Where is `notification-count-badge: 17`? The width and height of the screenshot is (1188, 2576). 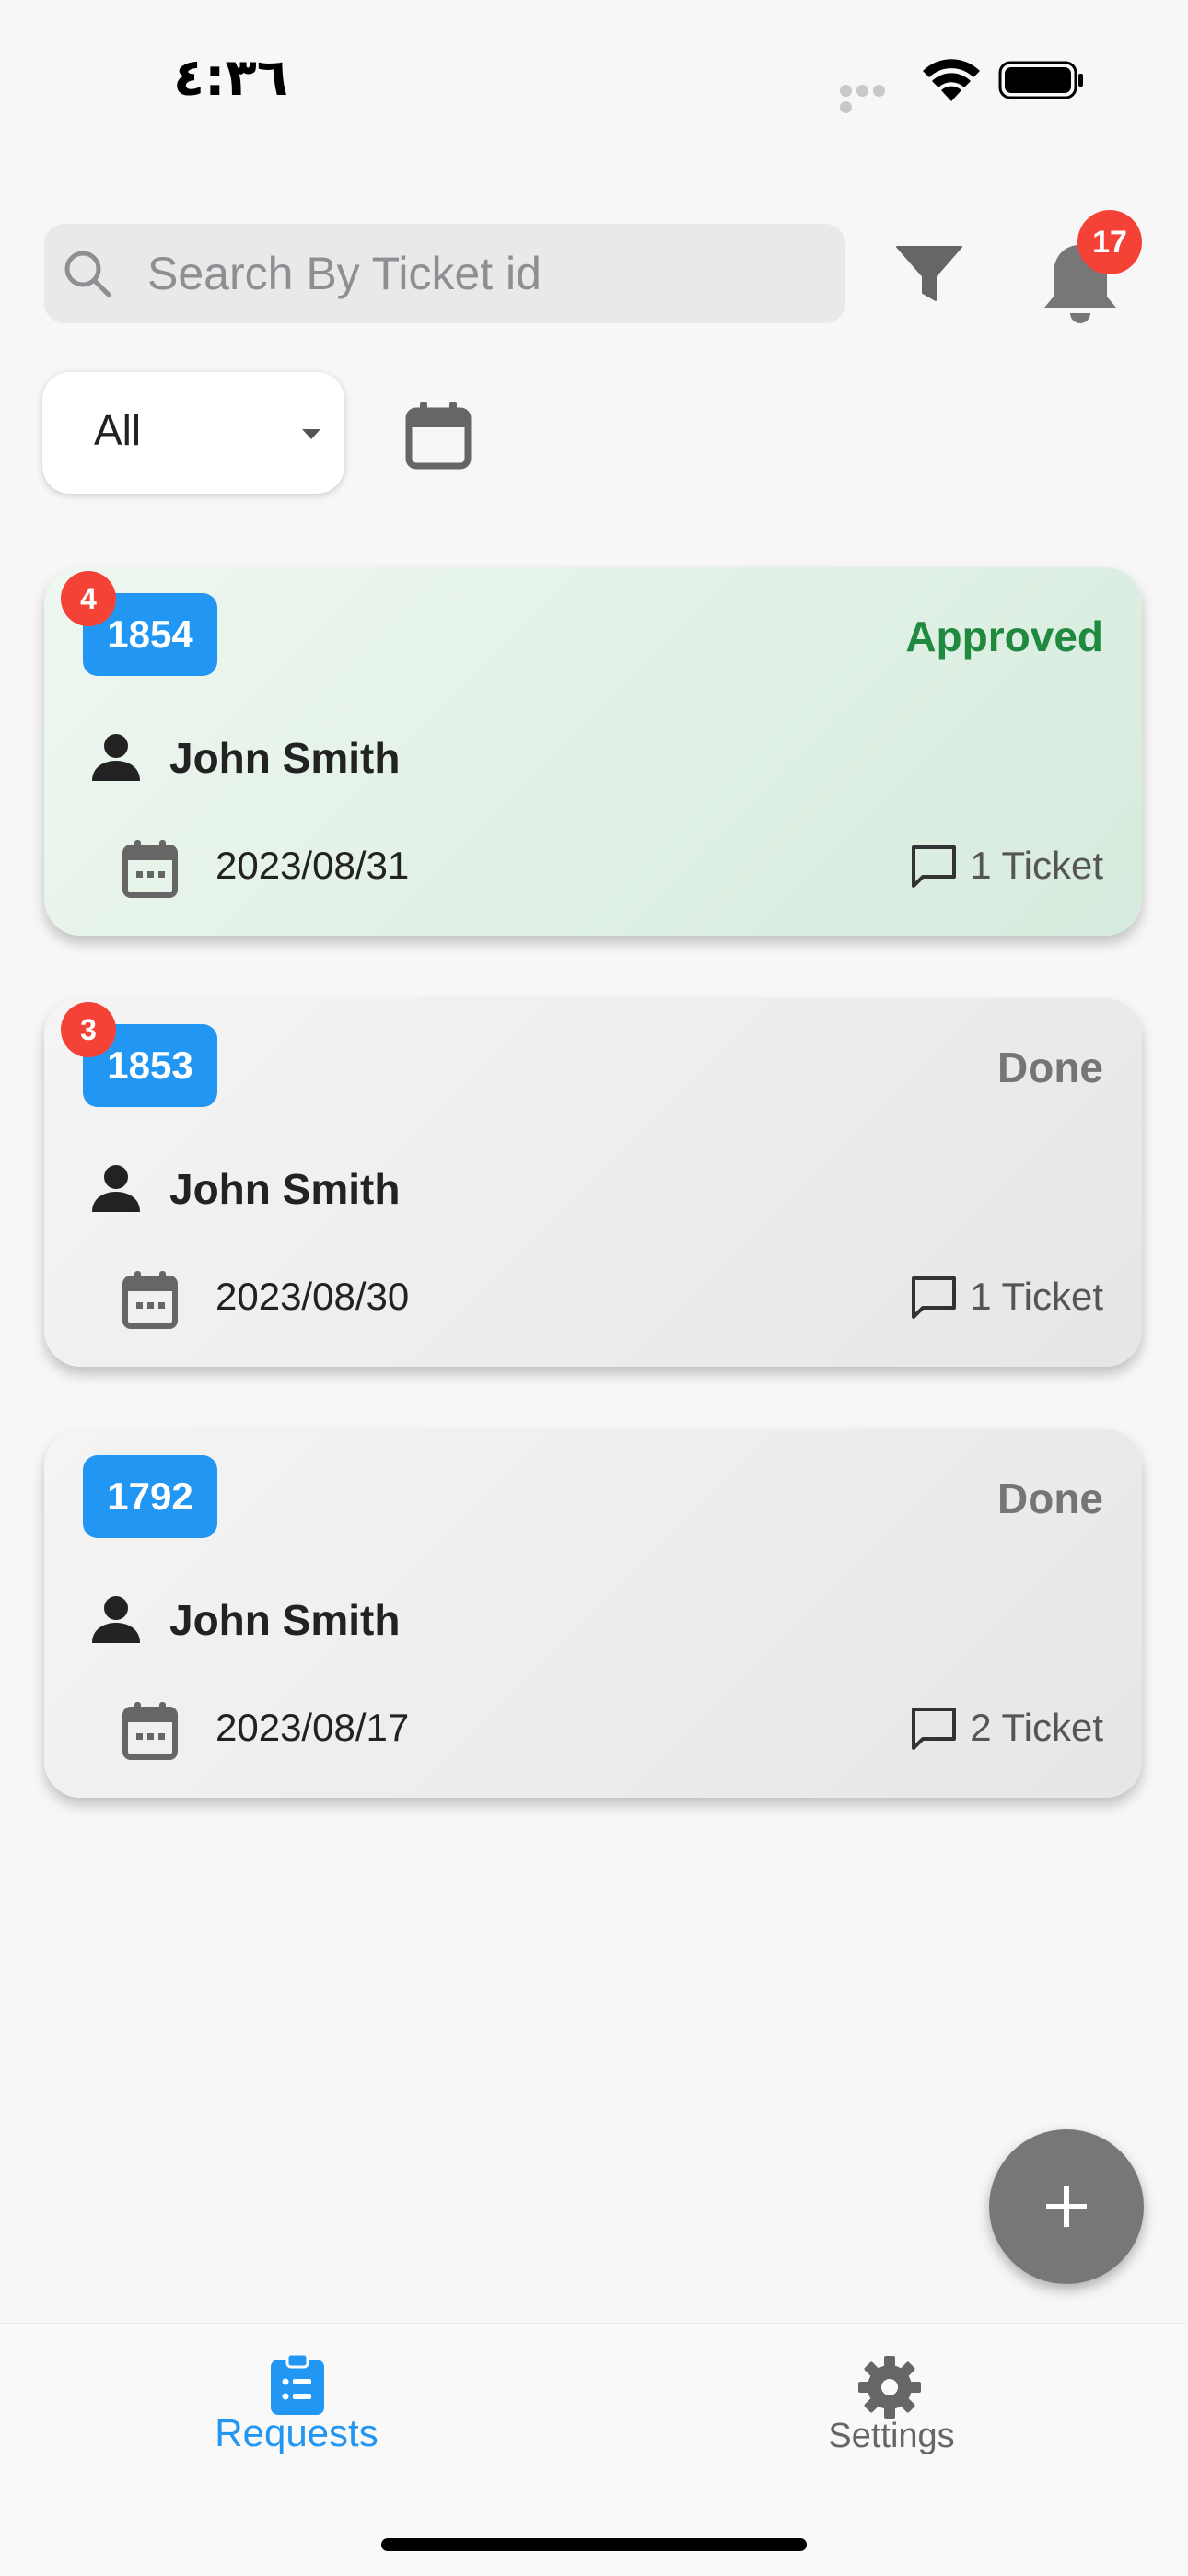 notification-count-badge: 17 is located at coordinates (1109, 242).